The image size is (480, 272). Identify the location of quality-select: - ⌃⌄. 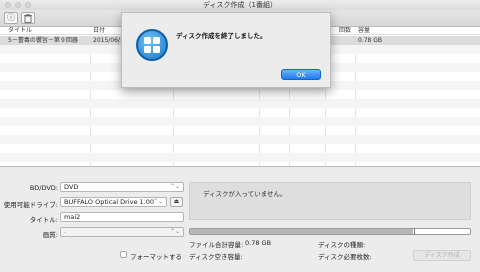
(122, 232).